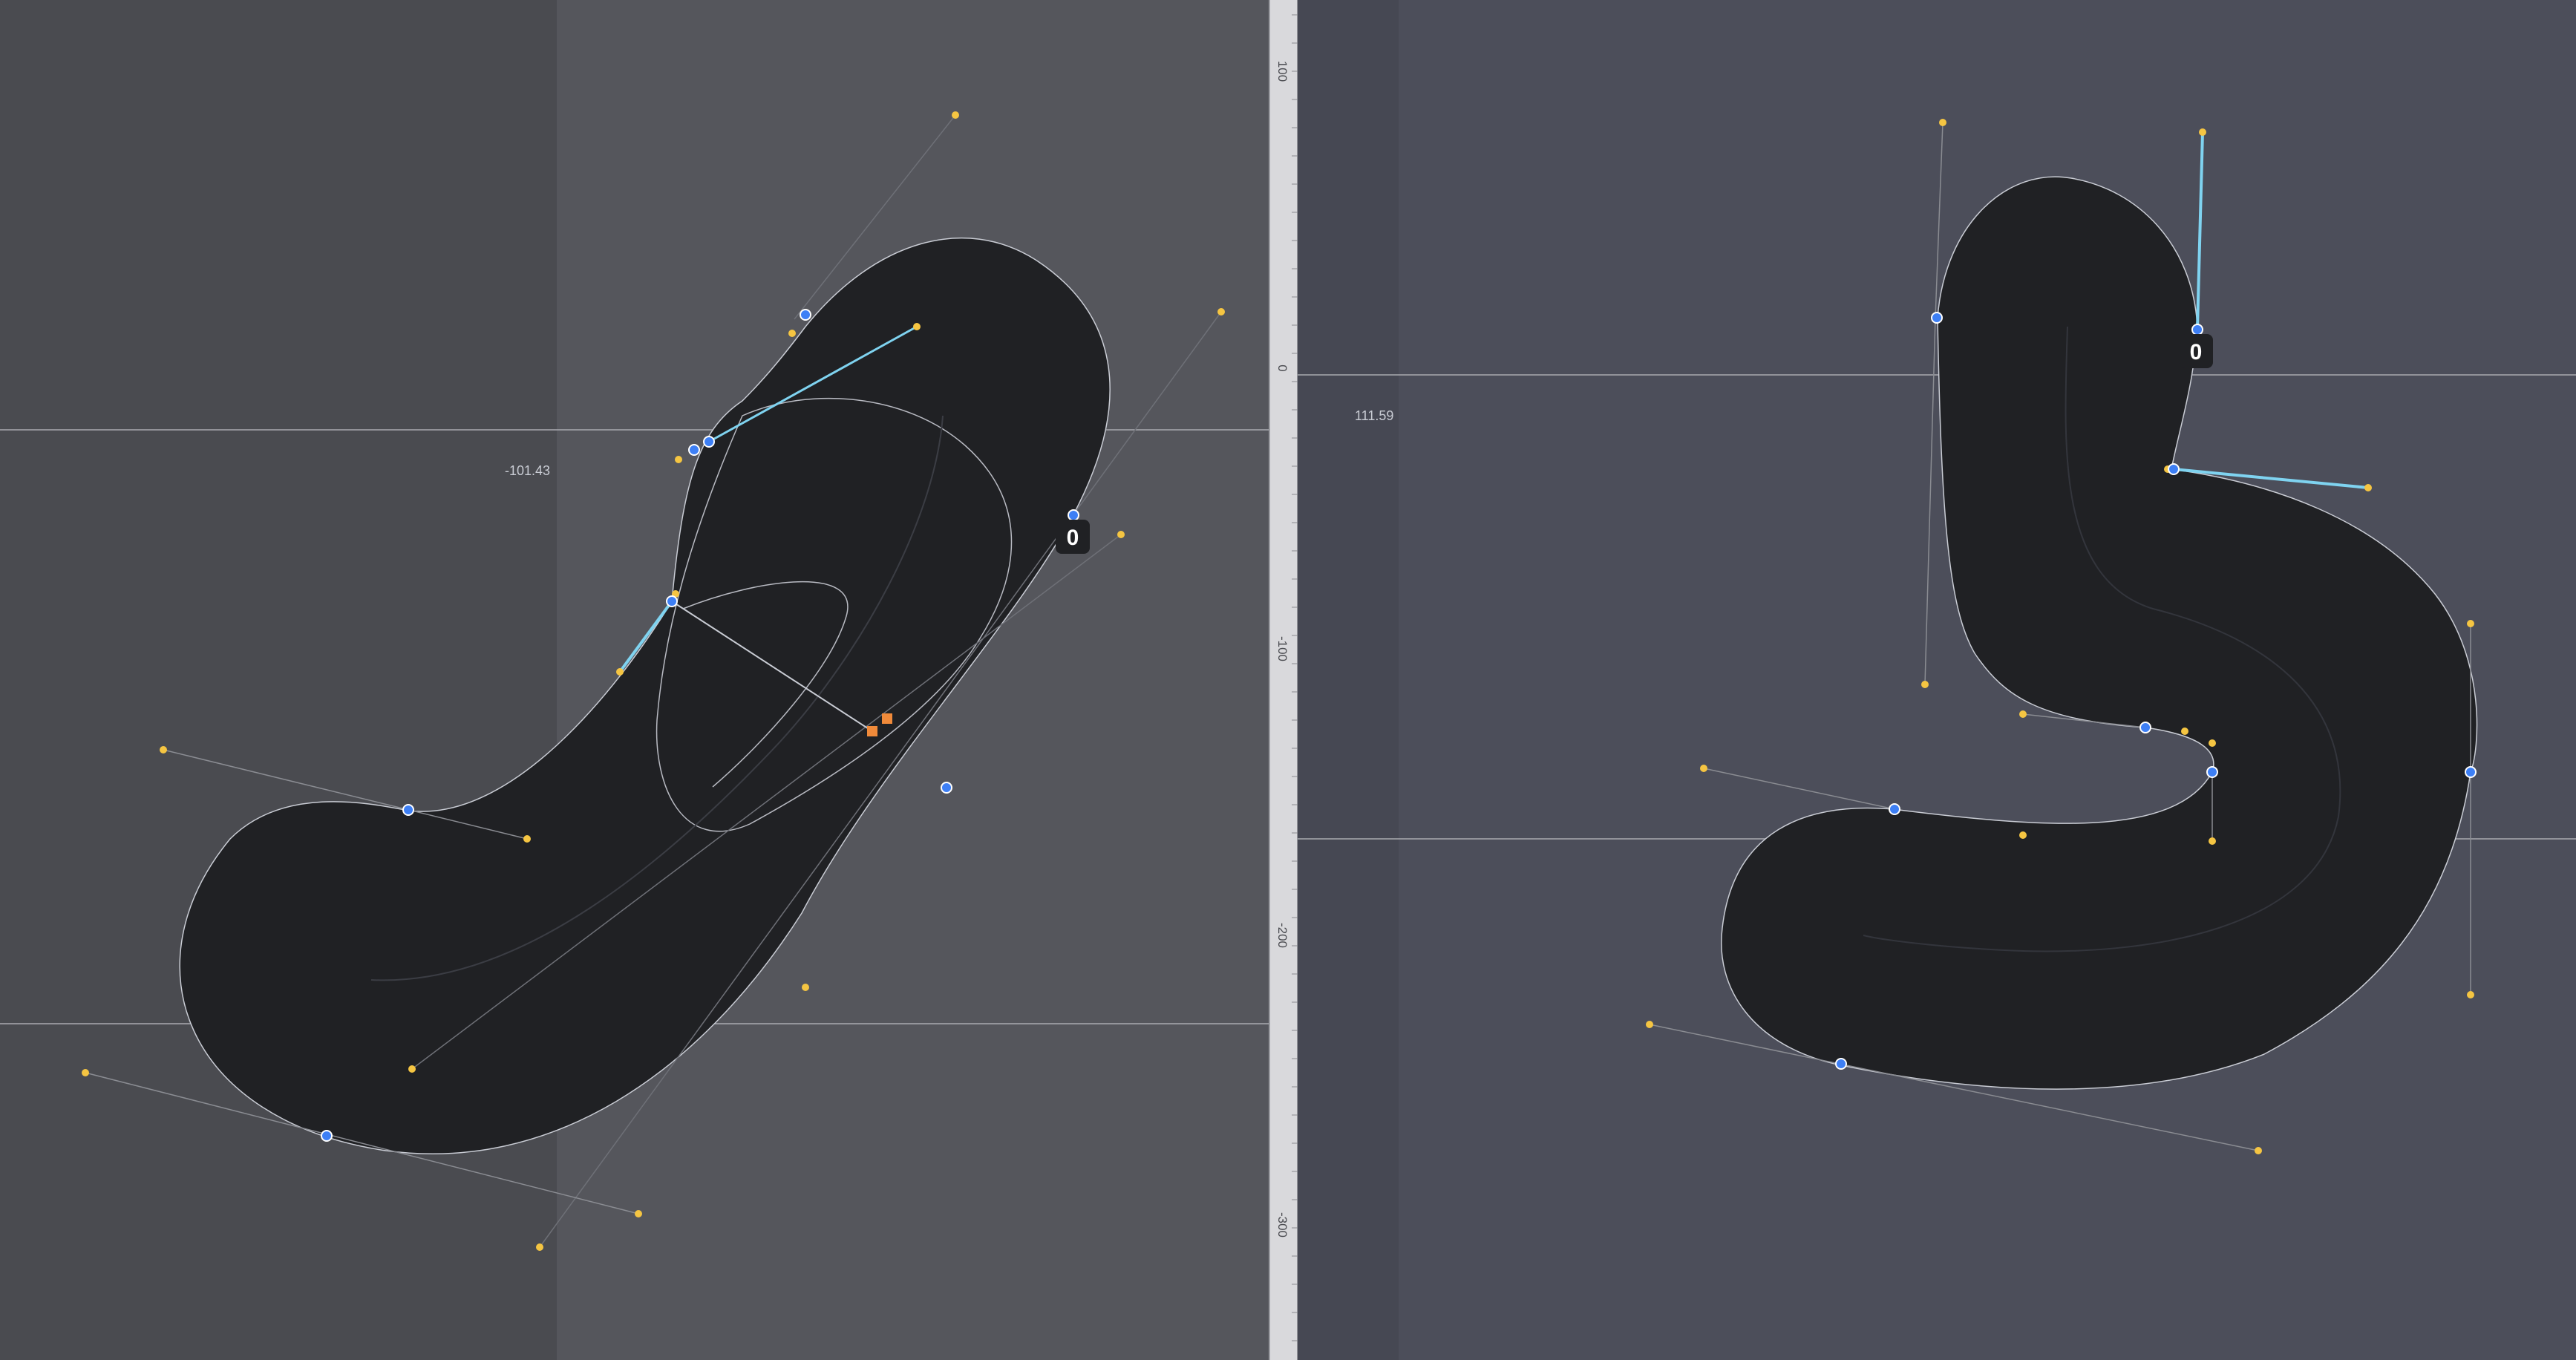 The height and width of the screenshot is (1360, 2576). I want to click on vertical-ruler: 100 0 -100 -200 -300, so click(1283, 680).